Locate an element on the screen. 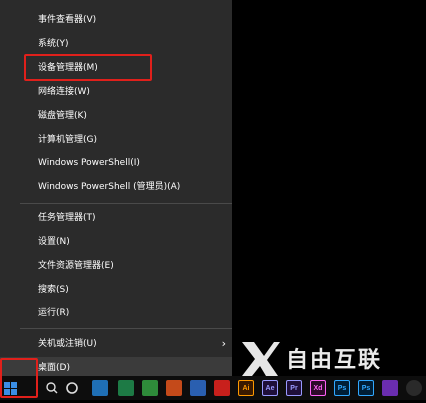  xd-icon: Xd is located at coordinates (318, 388).